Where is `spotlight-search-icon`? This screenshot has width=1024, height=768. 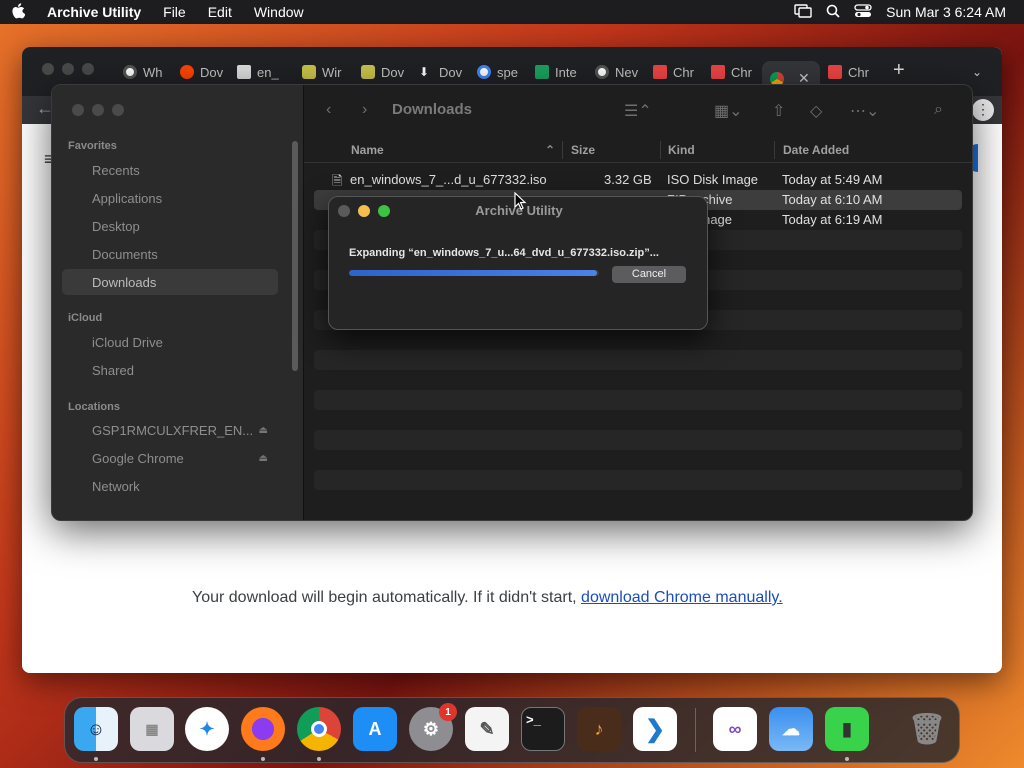 spotlight-search-icon is located at coordinates (833, 12).